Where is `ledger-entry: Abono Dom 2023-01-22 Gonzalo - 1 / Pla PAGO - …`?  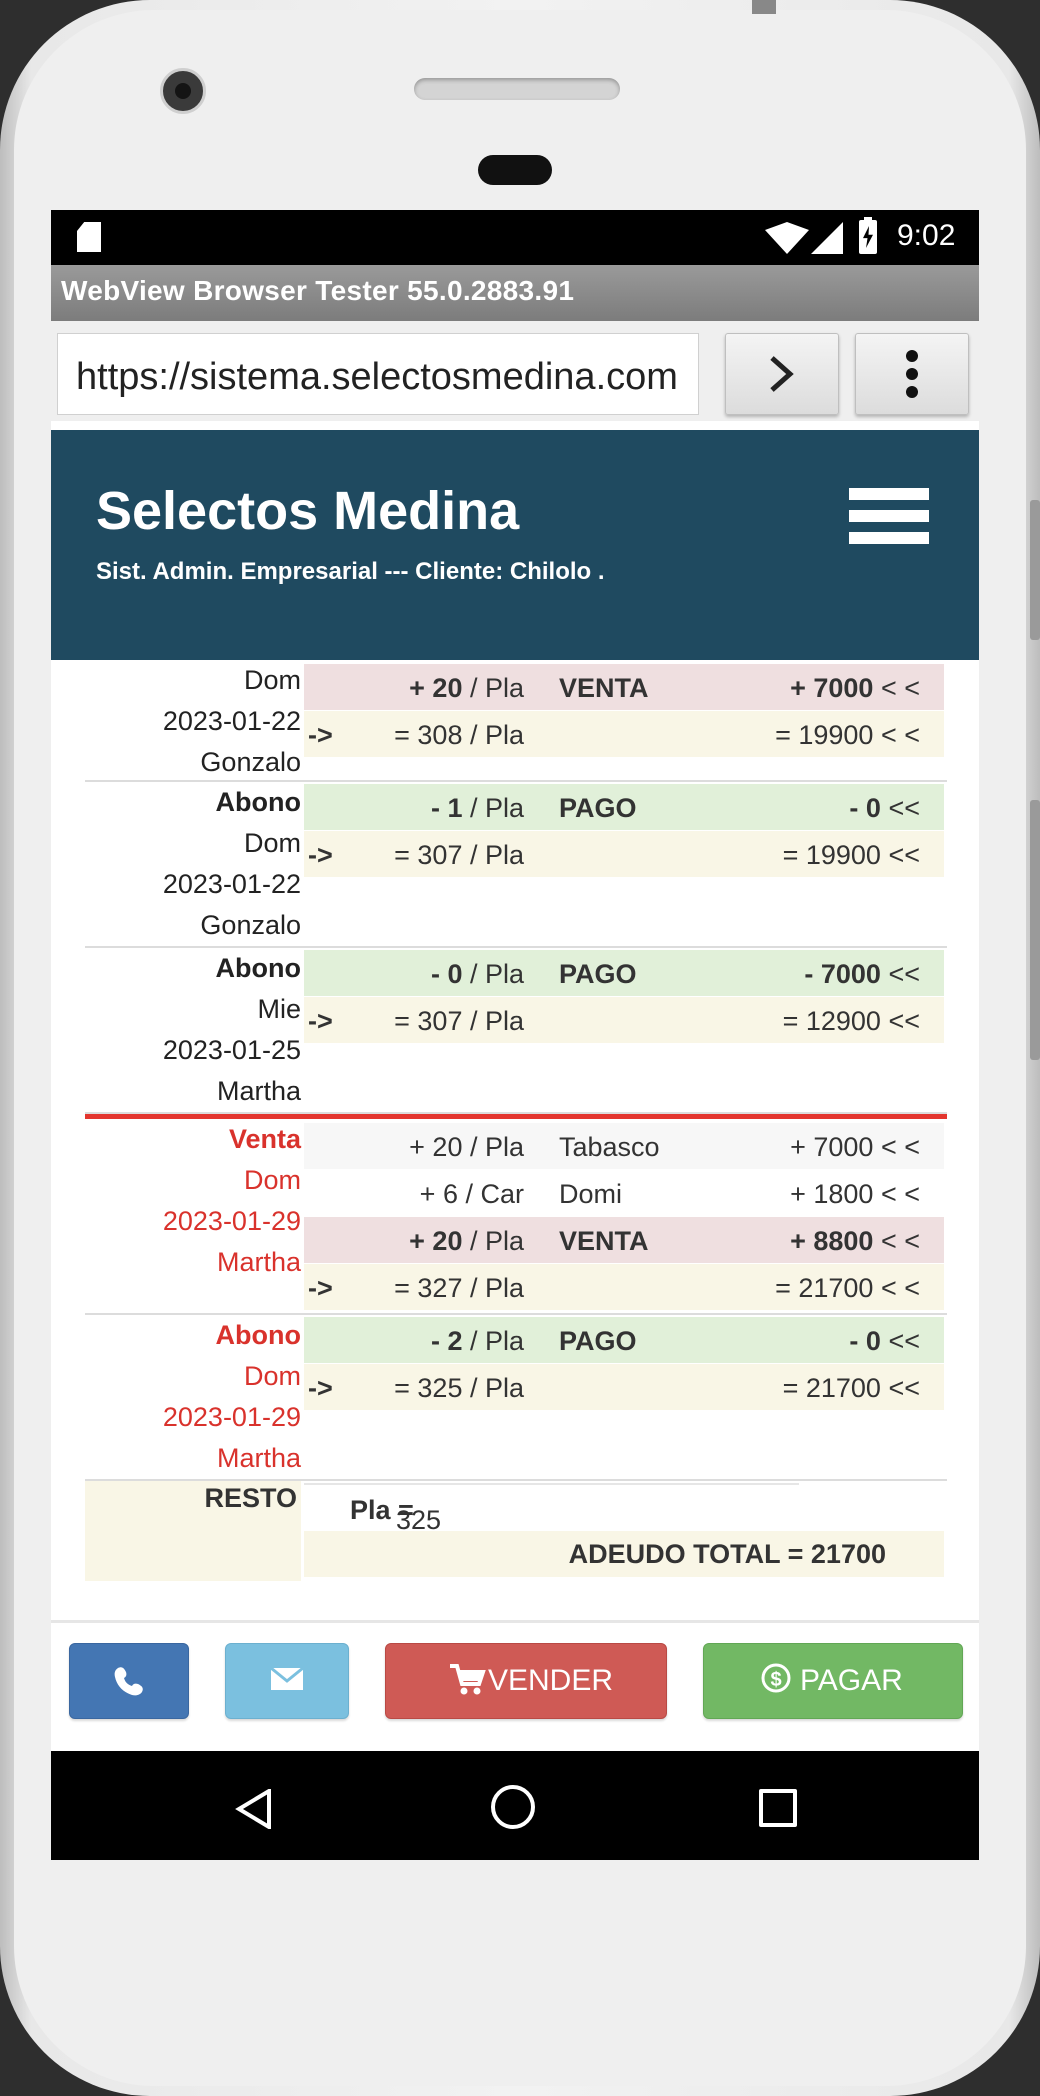 ledger-entry: Abono Dom 2023-01-22 Gonzalo - 1 / Pla PAGO - … is located at coordinates (516, 865).